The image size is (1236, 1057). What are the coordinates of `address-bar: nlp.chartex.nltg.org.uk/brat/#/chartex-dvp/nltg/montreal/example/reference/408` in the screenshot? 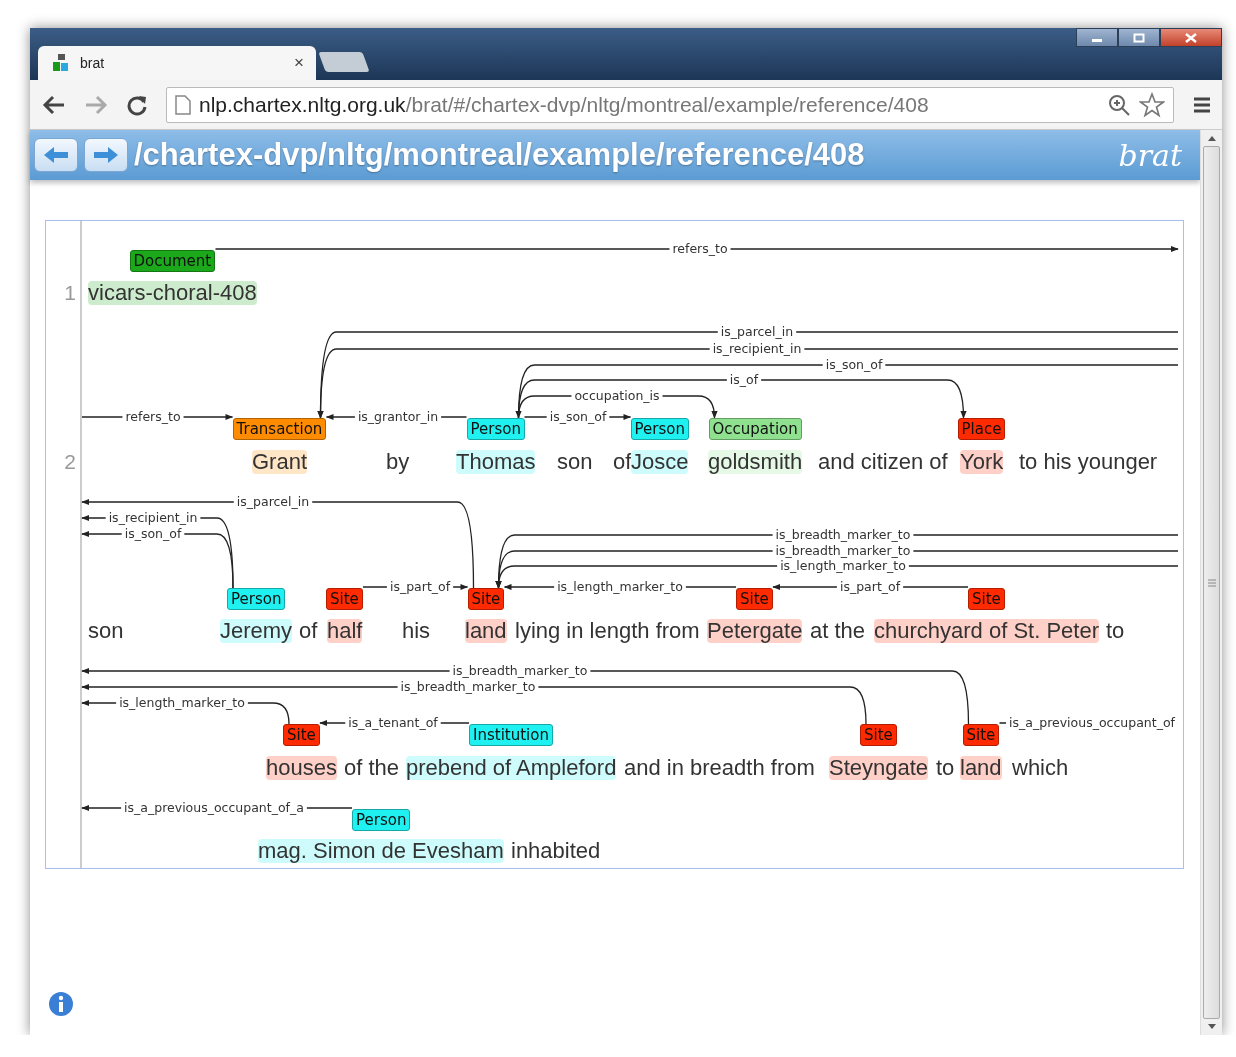 It's located at (670, 104).